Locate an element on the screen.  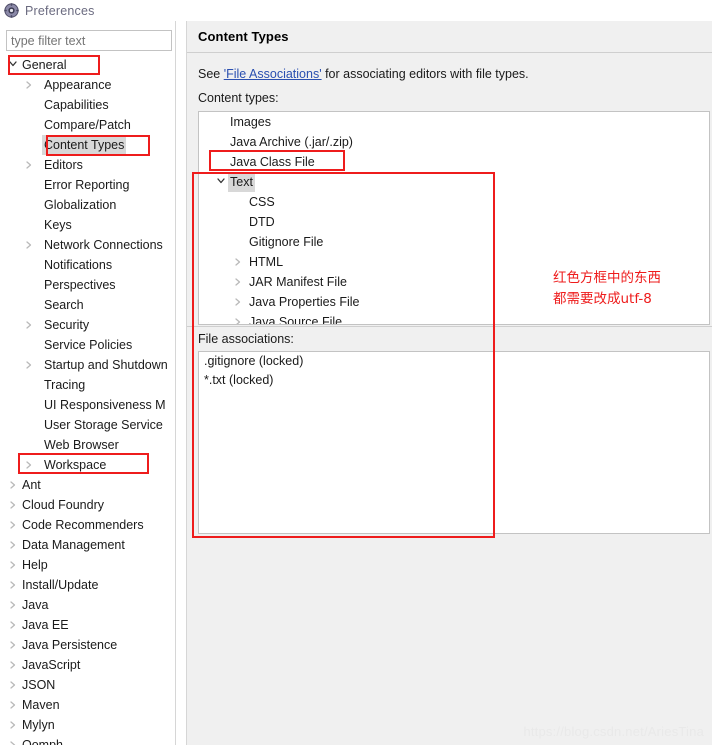
sidebar-item-json: JSON is located at coordinates (92, 685).